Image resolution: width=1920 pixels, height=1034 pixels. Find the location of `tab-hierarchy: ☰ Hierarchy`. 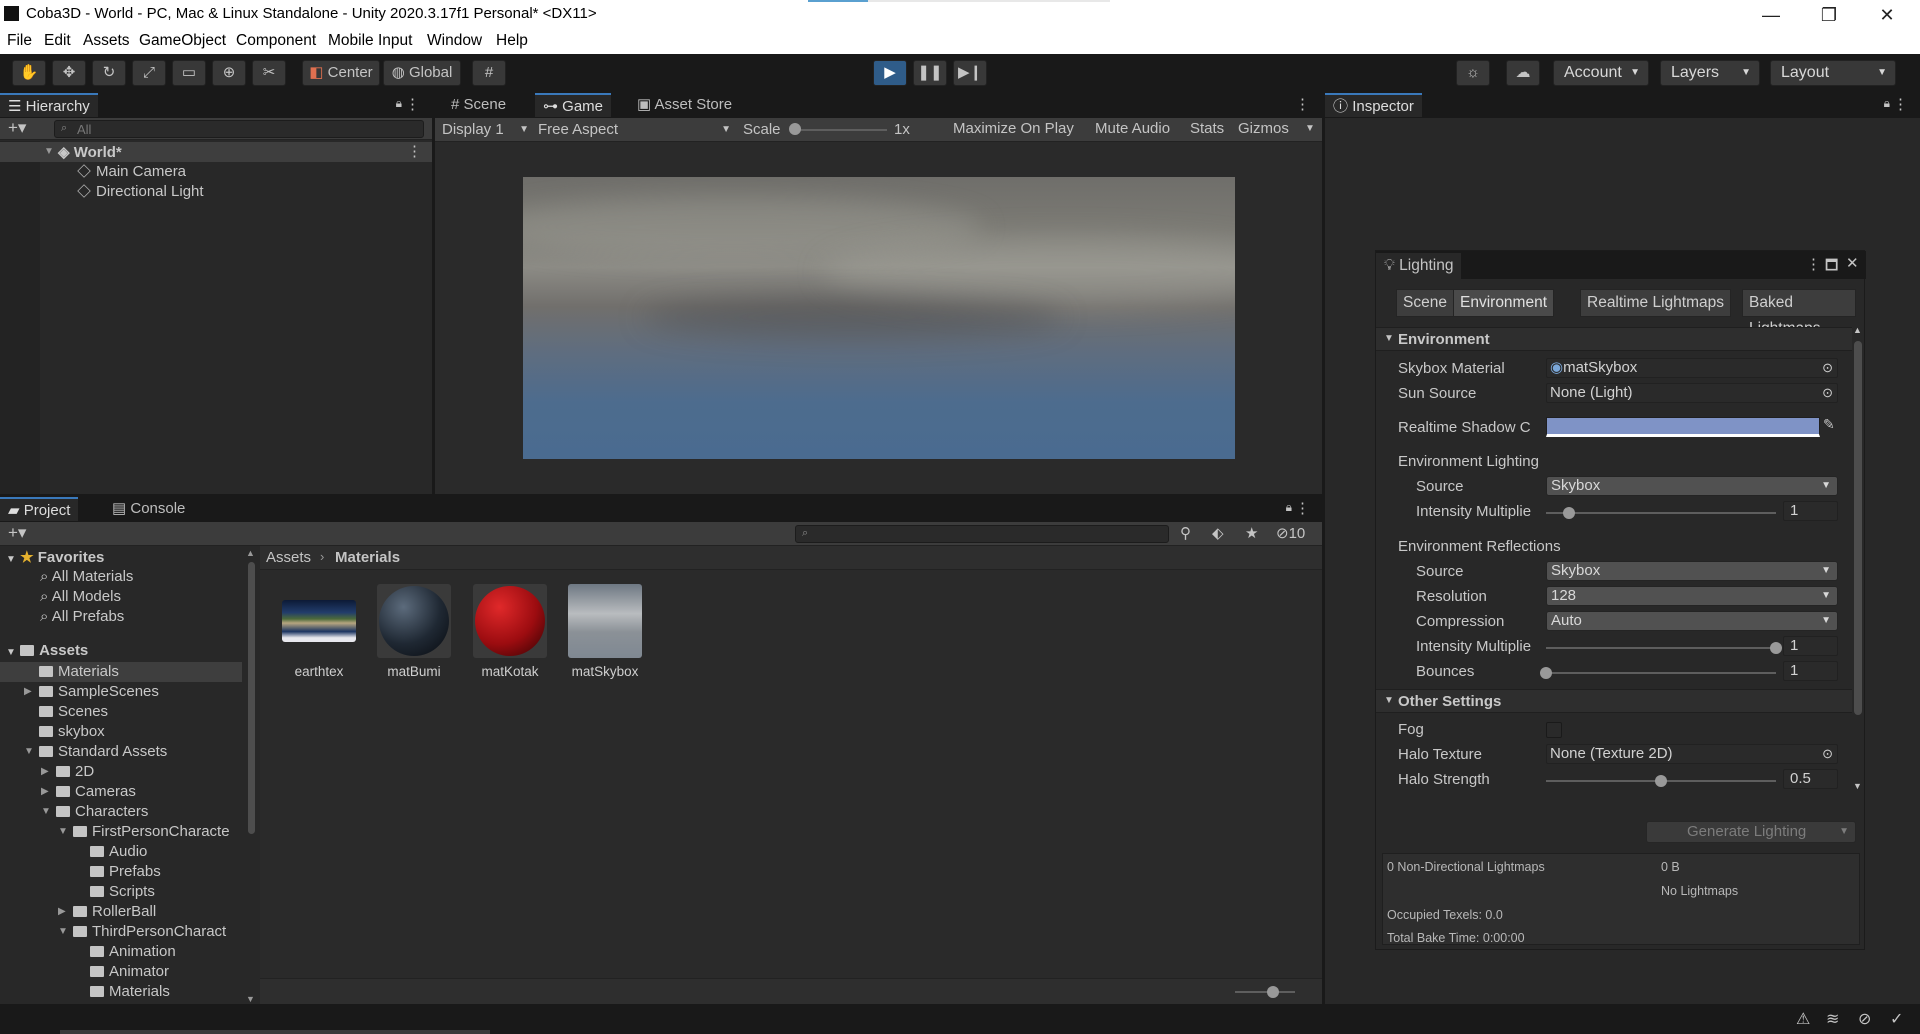

tab-hierarchy: ☰ Hierarchy is located at coordinates (49, 105).